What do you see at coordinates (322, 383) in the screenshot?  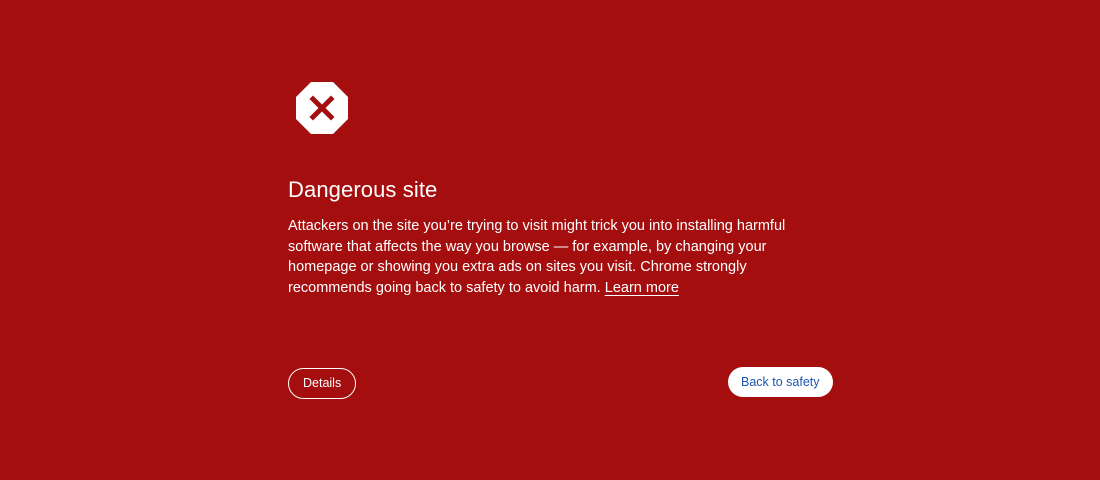 I see `details-button: Details` at bounding box center [322, 383].